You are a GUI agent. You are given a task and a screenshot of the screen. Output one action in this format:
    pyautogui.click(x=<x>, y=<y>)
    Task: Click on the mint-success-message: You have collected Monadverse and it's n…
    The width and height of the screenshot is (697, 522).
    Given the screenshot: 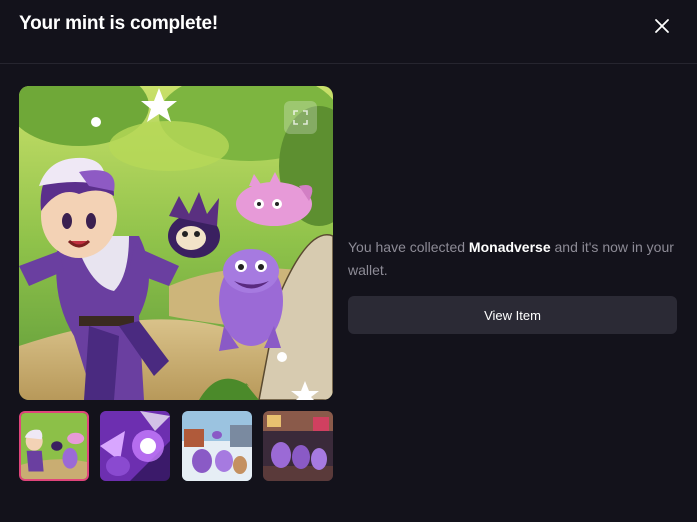 What is the action you would take?
    pyautogui.click(x=513, y=259)
    